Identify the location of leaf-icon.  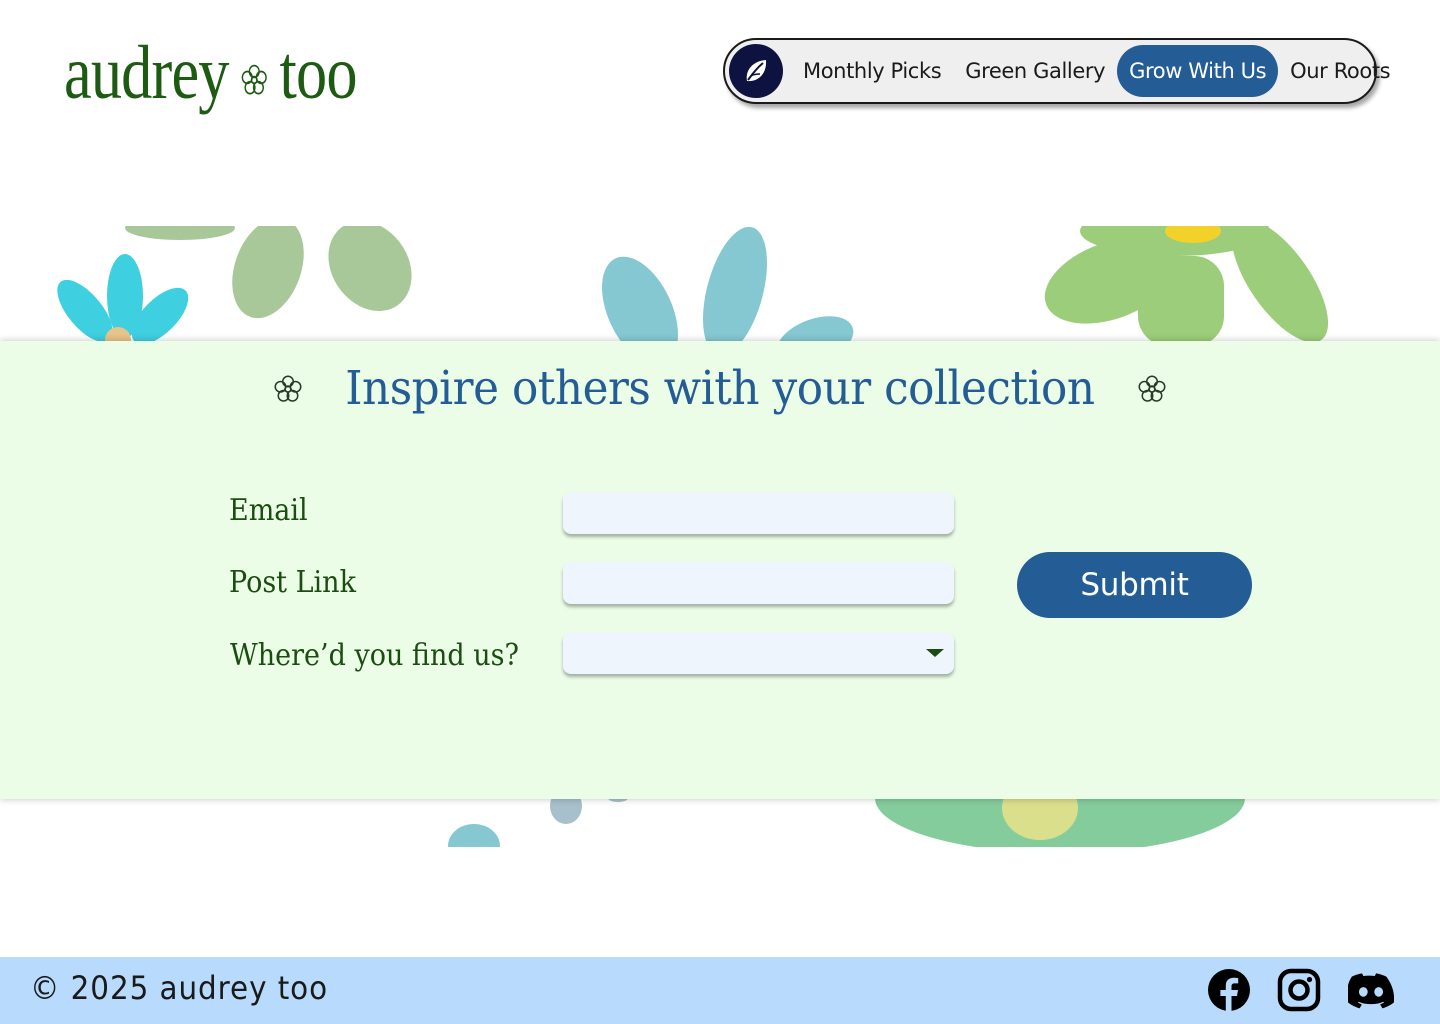
(756, 71).